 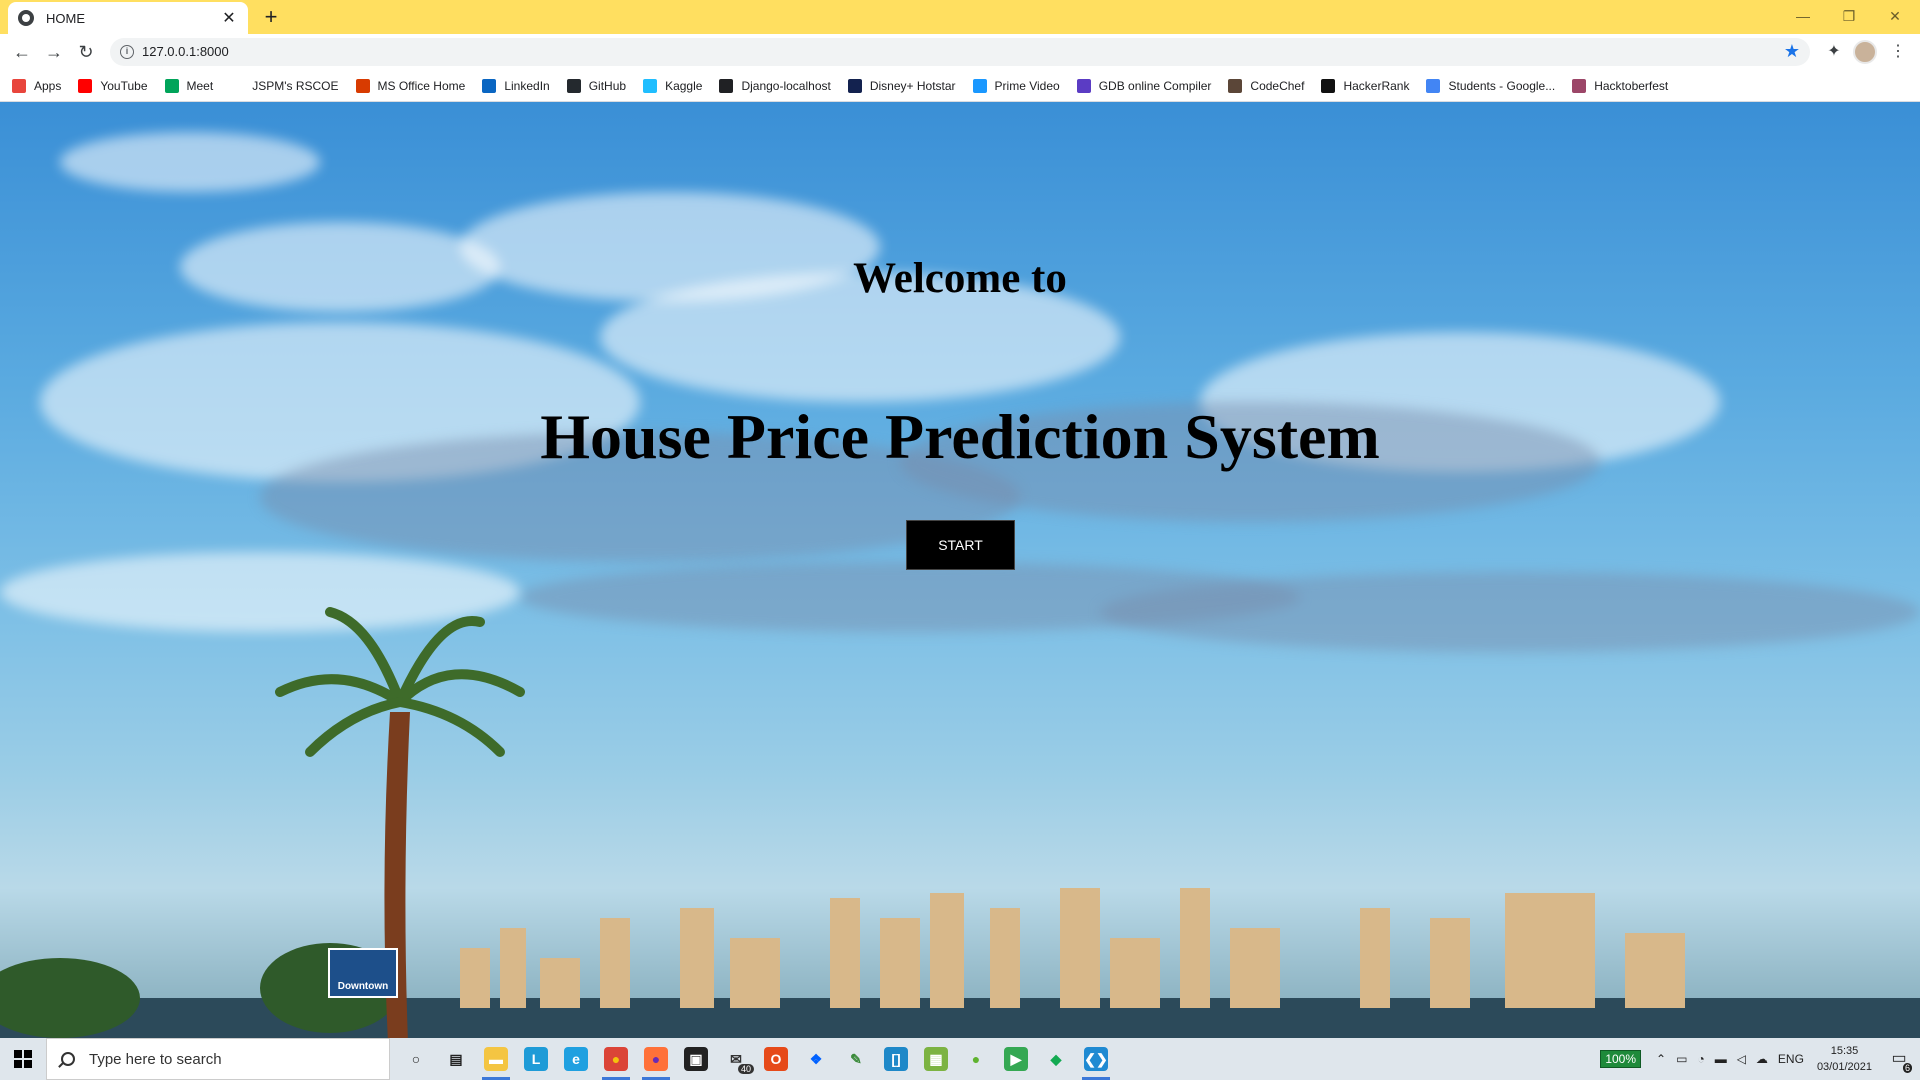 What do you see at coordinates (1899, 1059) in the screenshot?
I see `notification-center-button: ▭ 6` at bounding box center [1899, 1059].